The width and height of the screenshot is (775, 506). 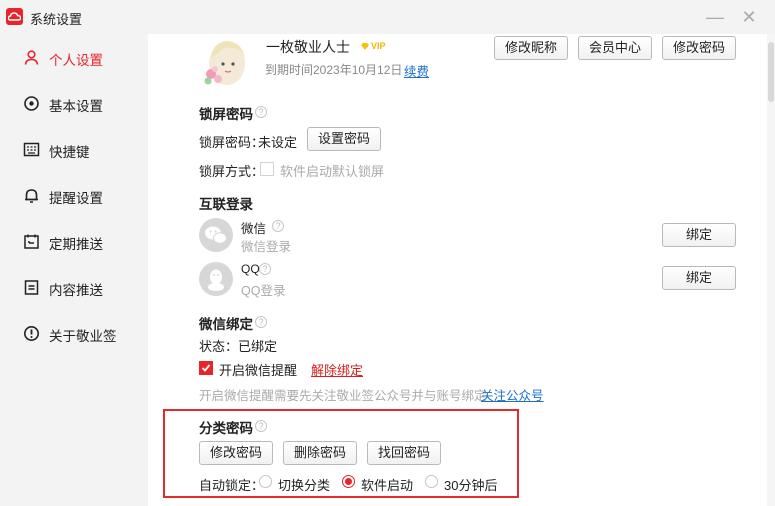 What do you see at coordinates (31, 149) in the screenshot?
I see `keyboard-icon` at bounding box center [31, 149].